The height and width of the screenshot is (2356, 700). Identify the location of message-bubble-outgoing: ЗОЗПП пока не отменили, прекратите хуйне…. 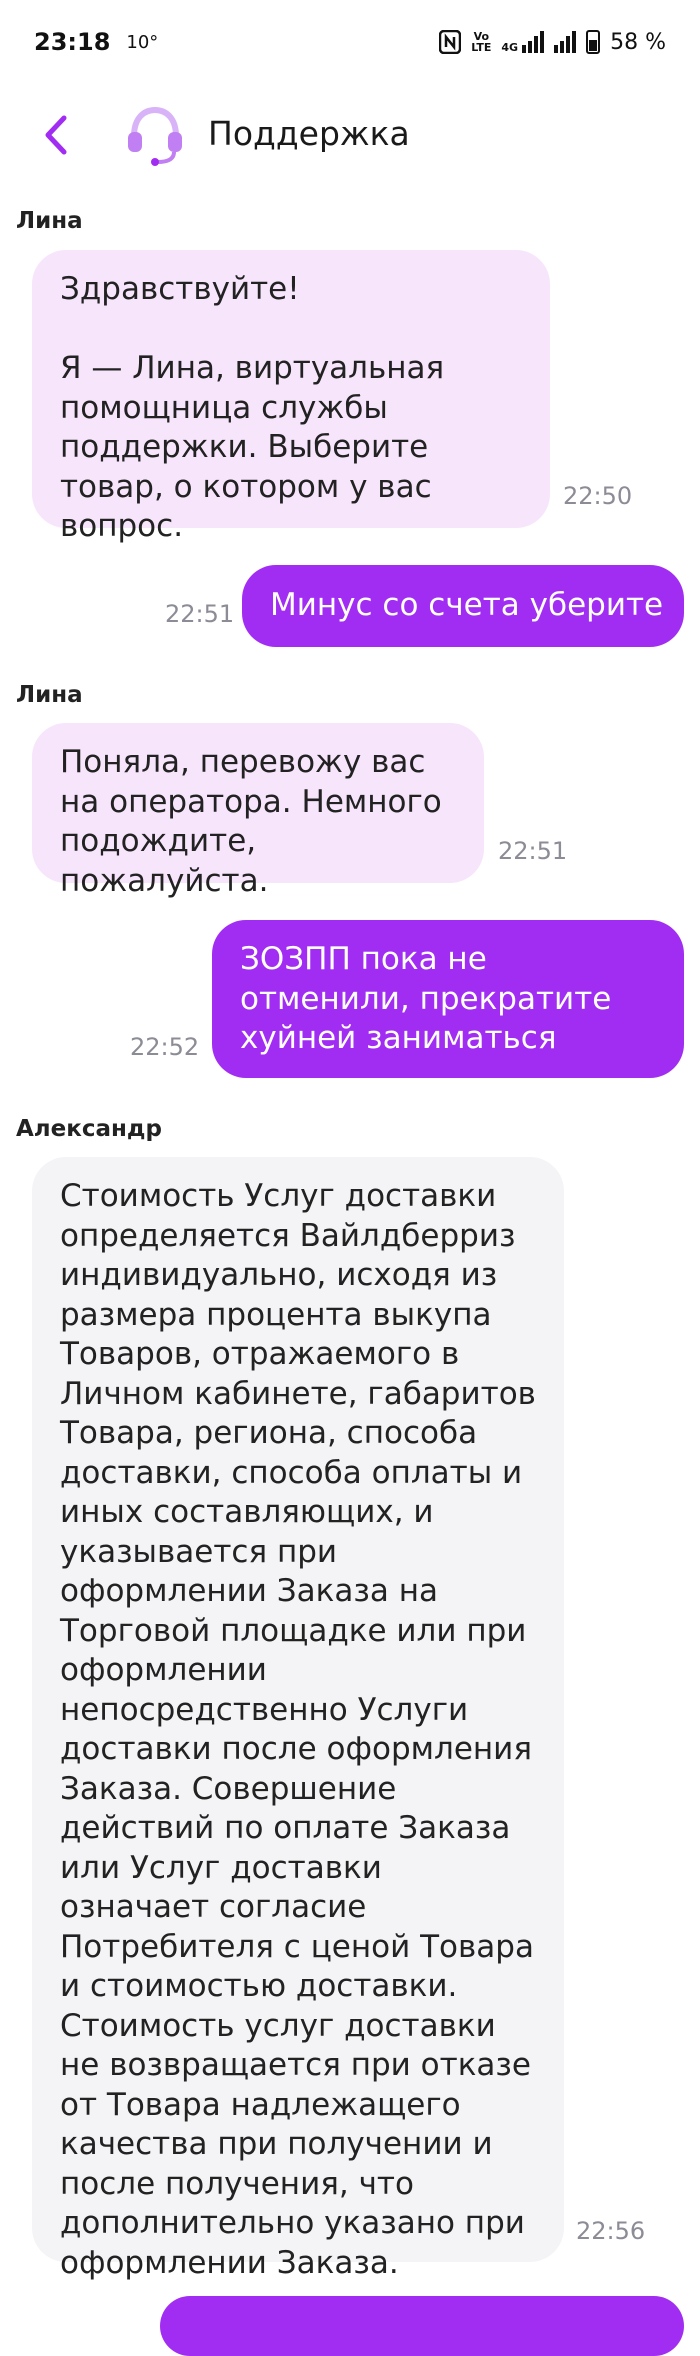
(448, 999).